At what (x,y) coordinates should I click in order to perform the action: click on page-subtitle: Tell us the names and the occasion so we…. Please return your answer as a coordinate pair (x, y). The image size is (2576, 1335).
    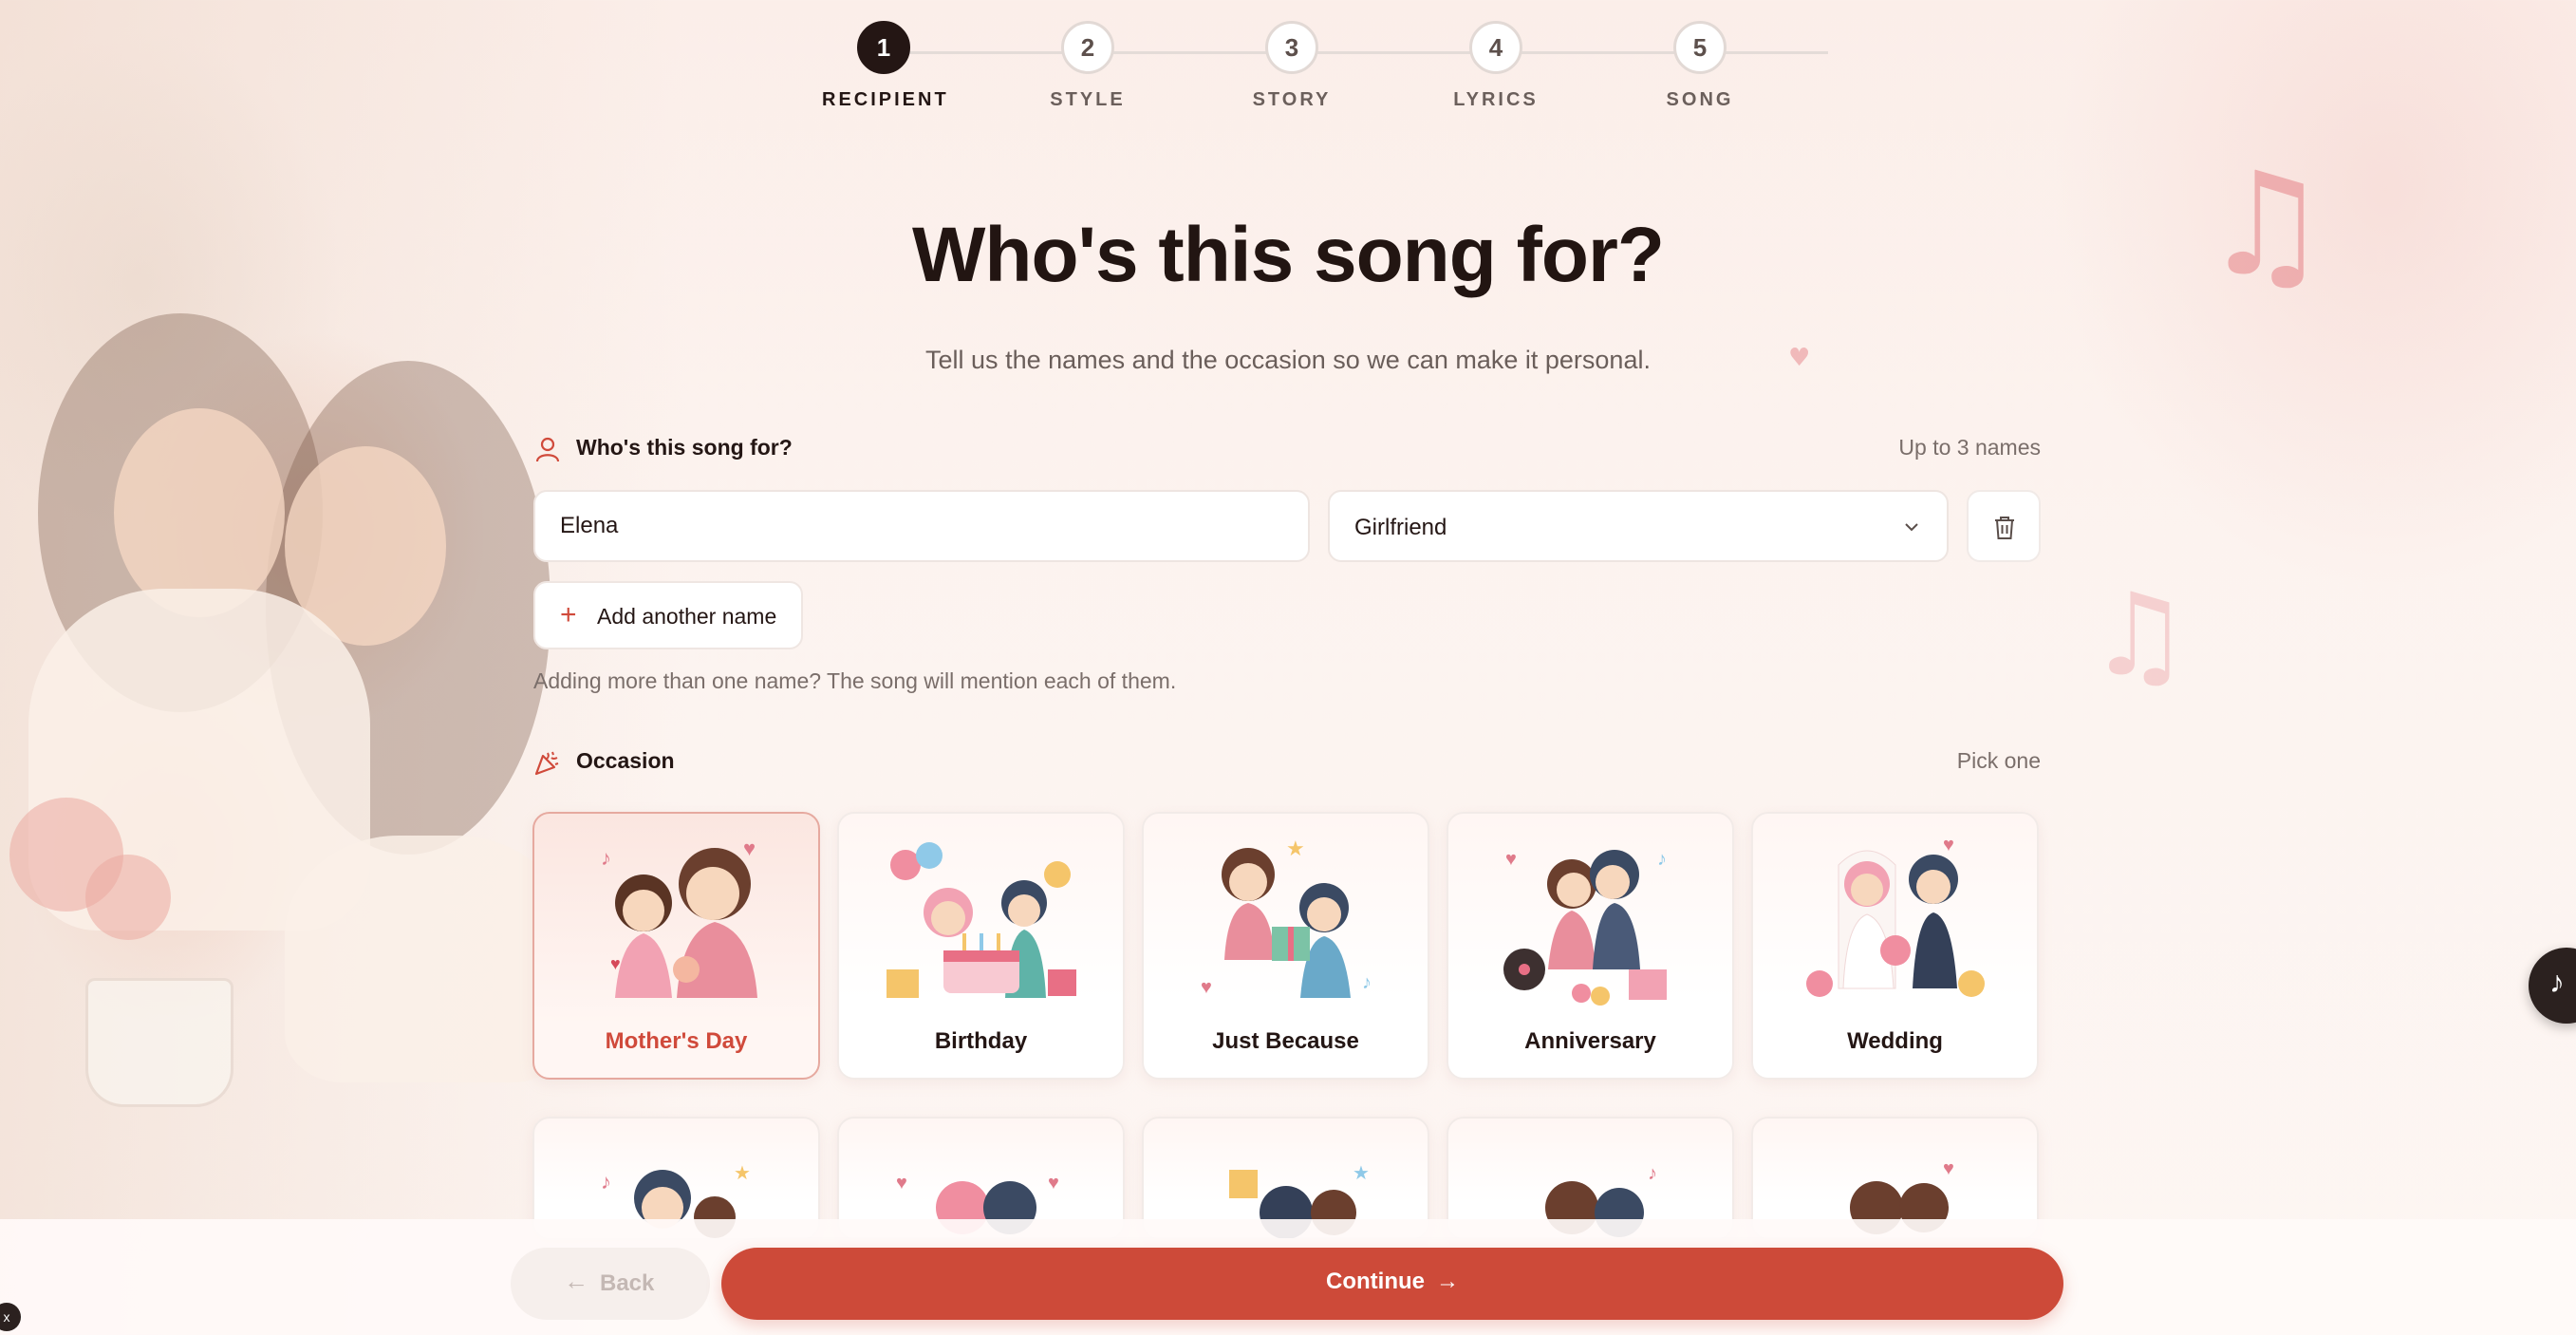
    Looking at the image, I should click on (1288, 360).